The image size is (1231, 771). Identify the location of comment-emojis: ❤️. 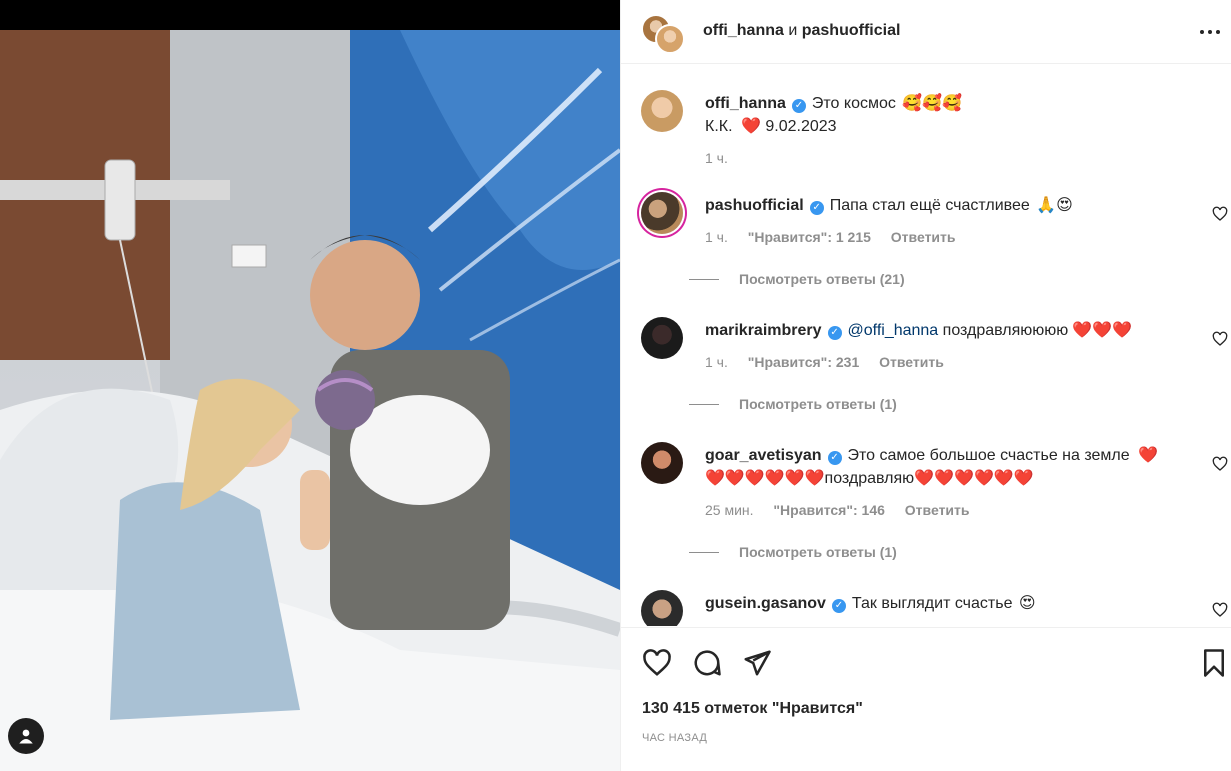
(1148, 455).